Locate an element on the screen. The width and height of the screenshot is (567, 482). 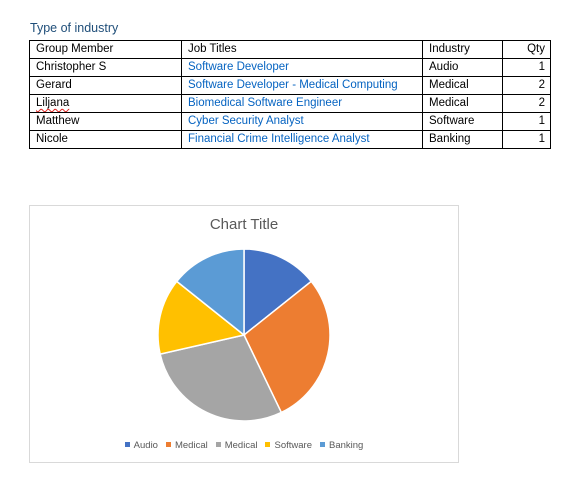
member-cell: Gerard is located at coordinates (105, 85).